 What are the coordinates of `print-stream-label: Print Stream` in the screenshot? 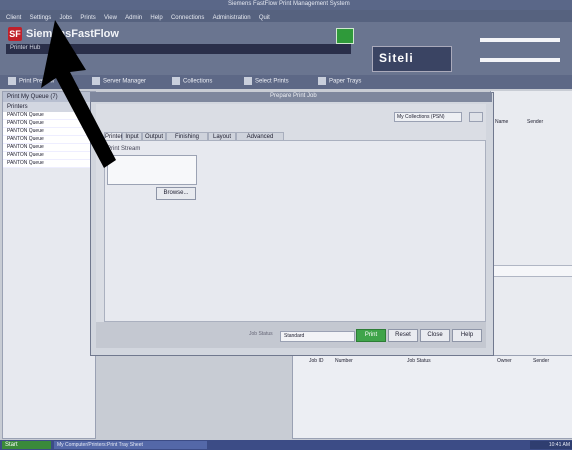 It's located at (124, 149).